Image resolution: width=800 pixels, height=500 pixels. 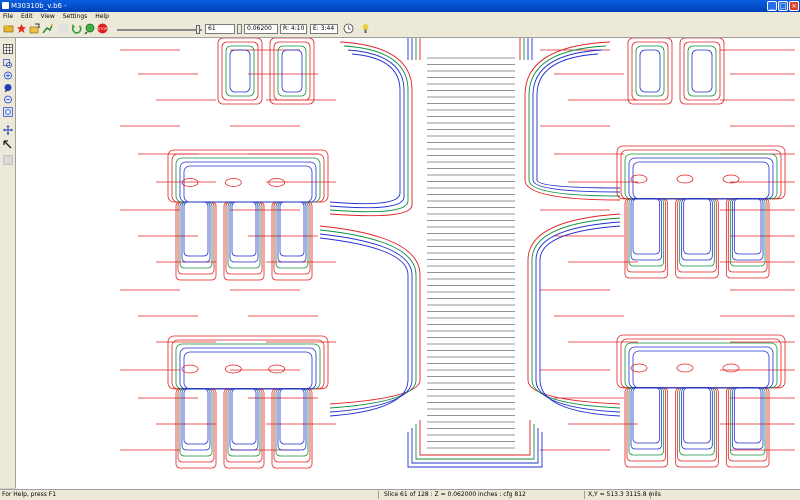 What do you see at coordinates (400, 6) in the screenshot?
I see `title-bar: M30310b_v.b6 - _ □ ×` at bounding box center [400, 6].